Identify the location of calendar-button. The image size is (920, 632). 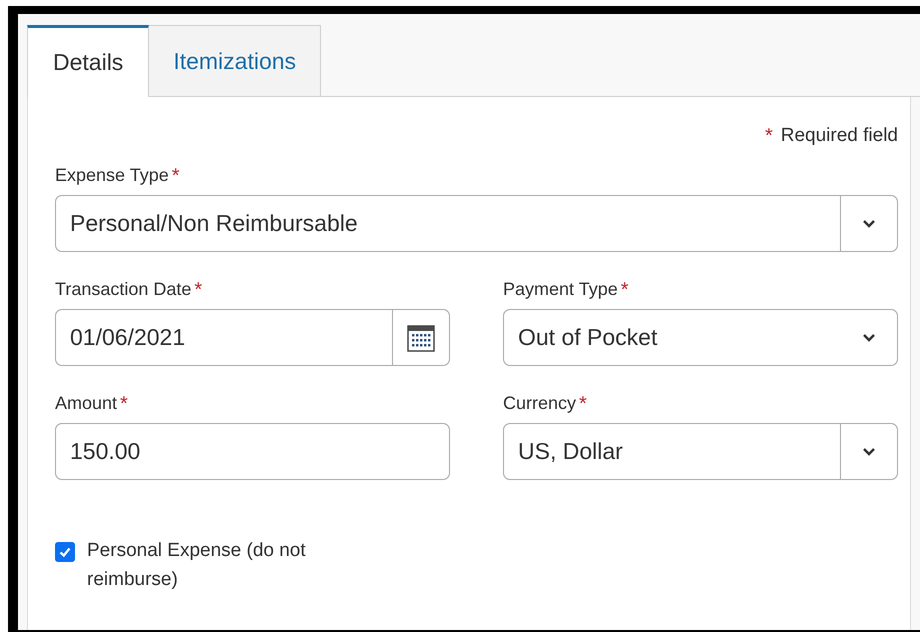
(421, 337).